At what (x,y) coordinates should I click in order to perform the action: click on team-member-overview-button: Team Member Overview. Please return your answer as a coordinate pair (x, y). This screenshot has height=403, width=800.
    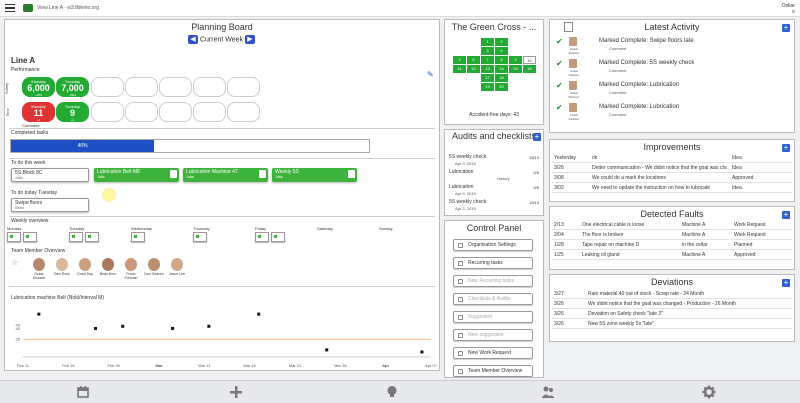
    Looking at the image, I should click on (493, 371).